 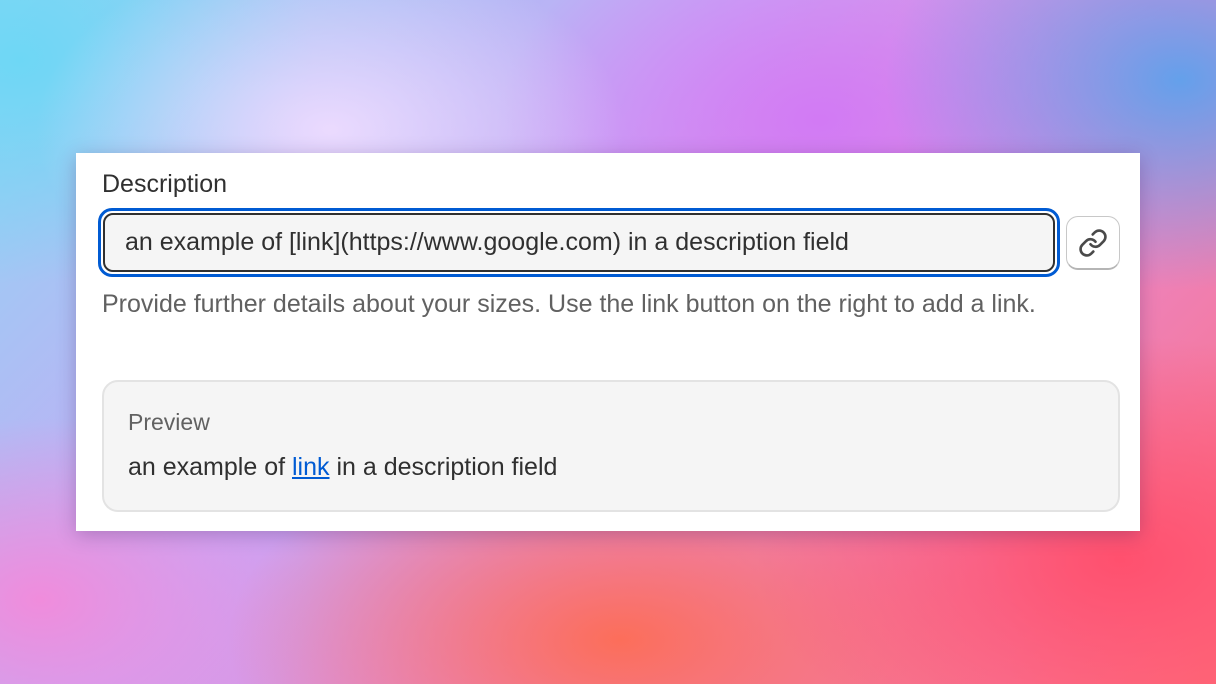 What do you see at coordinates (311, 467) in the screenshot?
I see `preview-link: link` at bounding box center [311, 467].